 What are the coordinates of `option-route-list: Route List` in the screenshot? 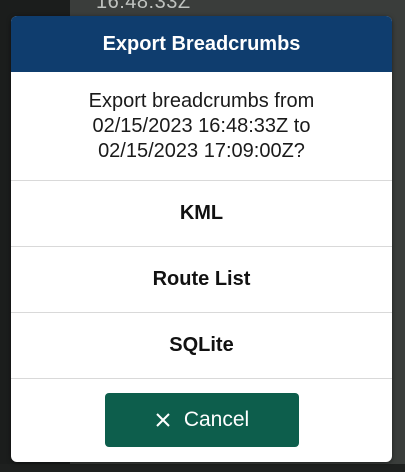 It's located at (201, 280).